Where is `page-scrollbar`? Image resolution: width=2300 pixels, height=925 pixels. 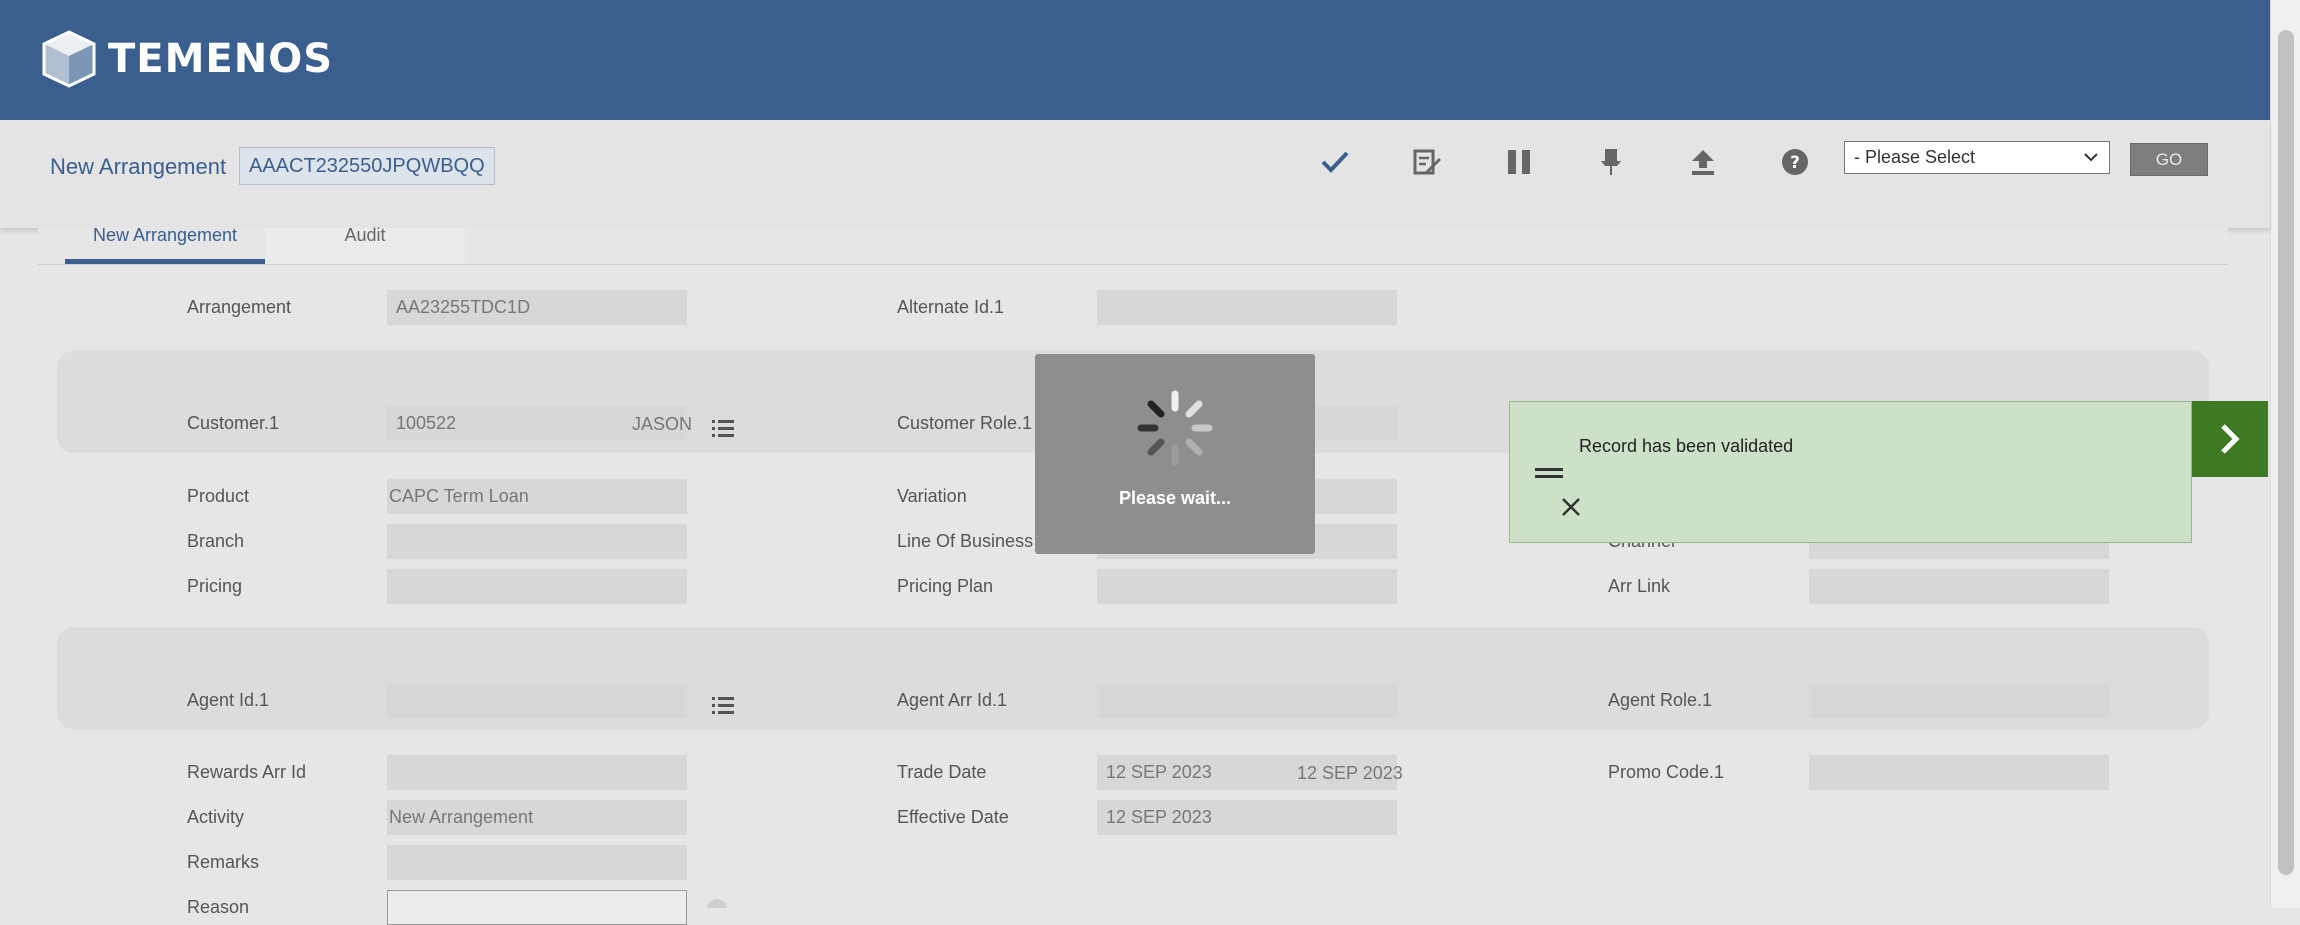
page-scrollbar is located at coordinates (2285, 454).